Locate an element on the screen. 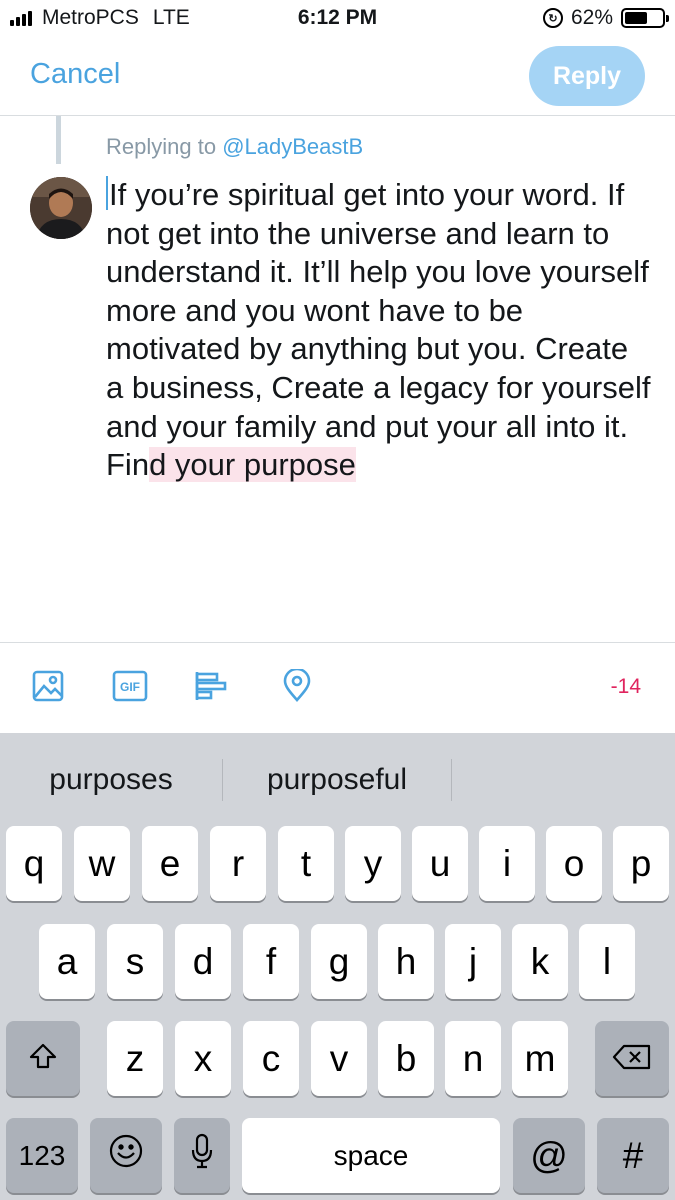 The image size is (675, 1200). status-right: ↻ 62% is located at coordinates (605, 18).